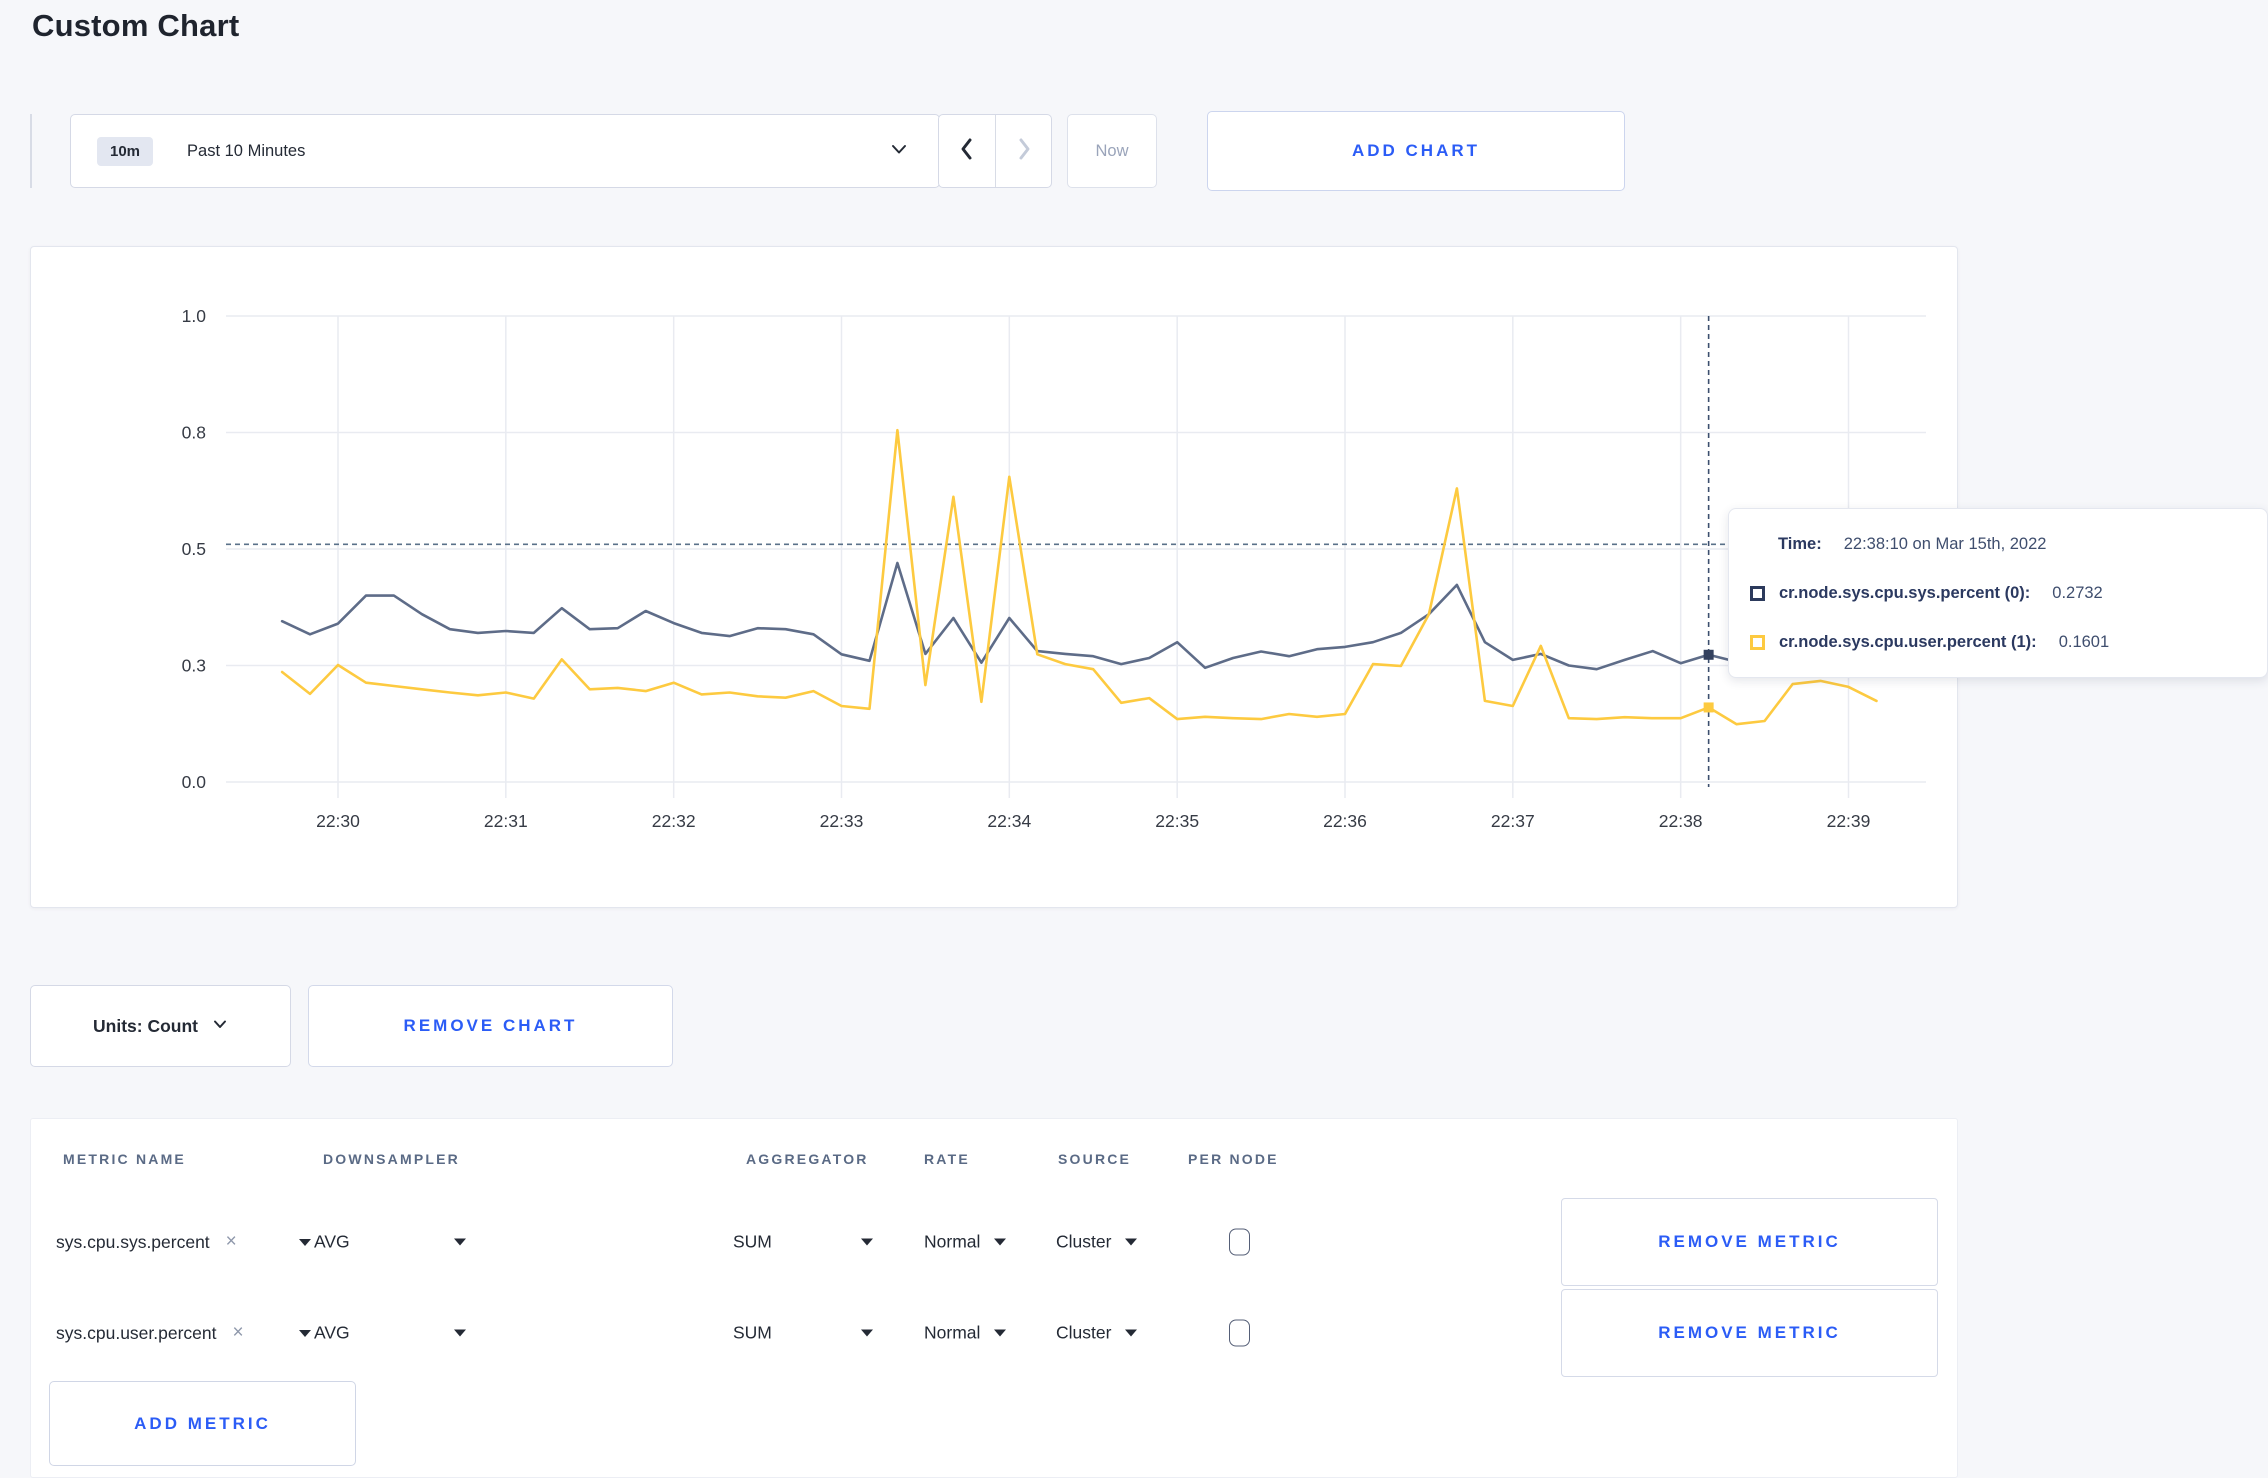 The width and height of the screenshot is (2268, 1478). I want to click on prev-window-button, so click(967, 151).